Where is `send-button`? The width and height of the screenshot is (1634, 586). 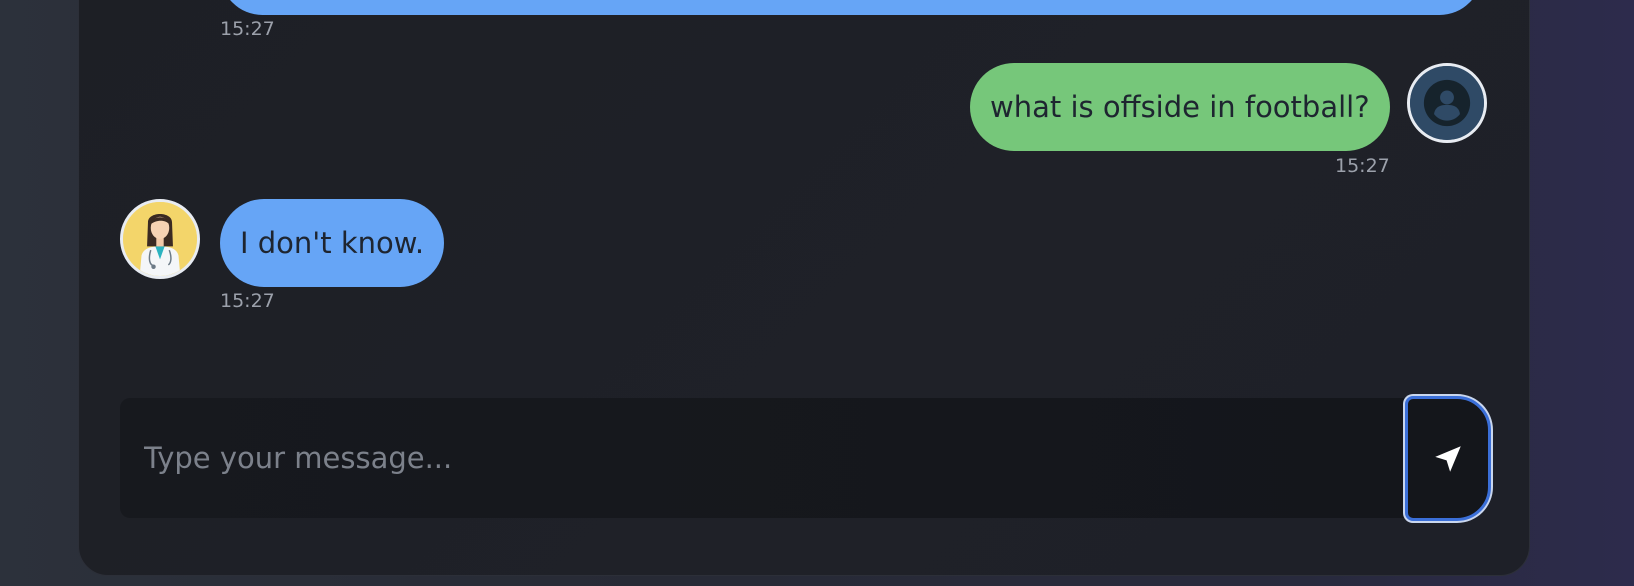
send-button is located at coordinates (1448, 458).